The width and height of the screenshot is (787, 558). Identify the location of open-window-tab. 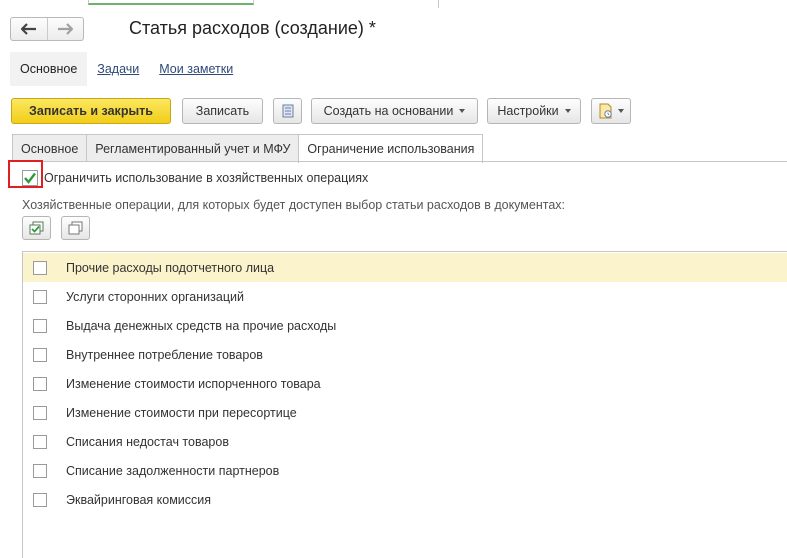
(171, 2).